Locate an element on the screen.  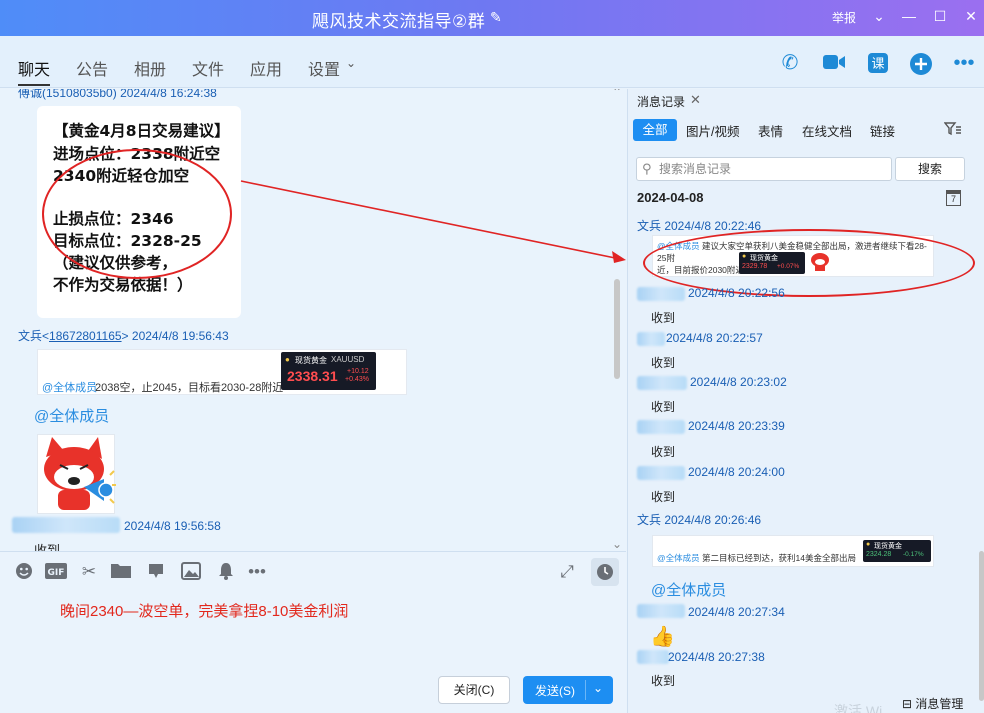
annotation-arrow is located at coordinates (433, 221).